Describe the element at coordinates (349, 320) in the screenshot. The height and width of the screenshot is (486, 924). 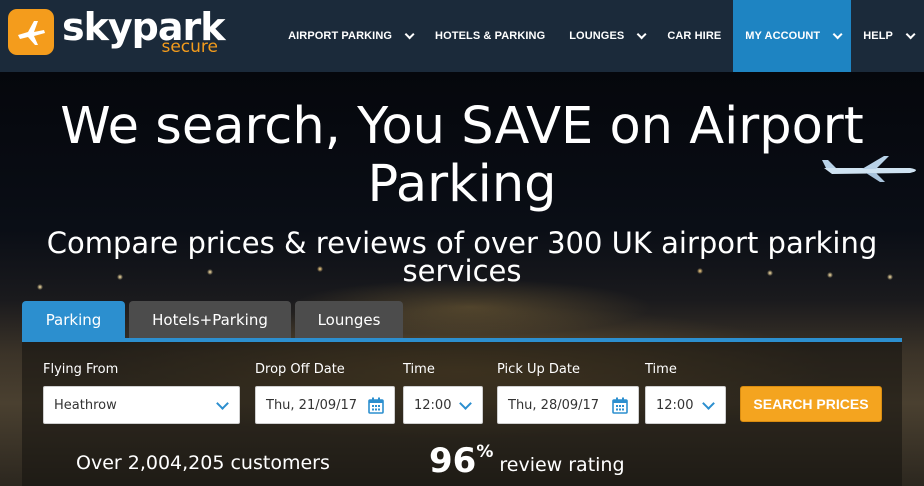
I see `tab-lounges: Lounges` at that location.